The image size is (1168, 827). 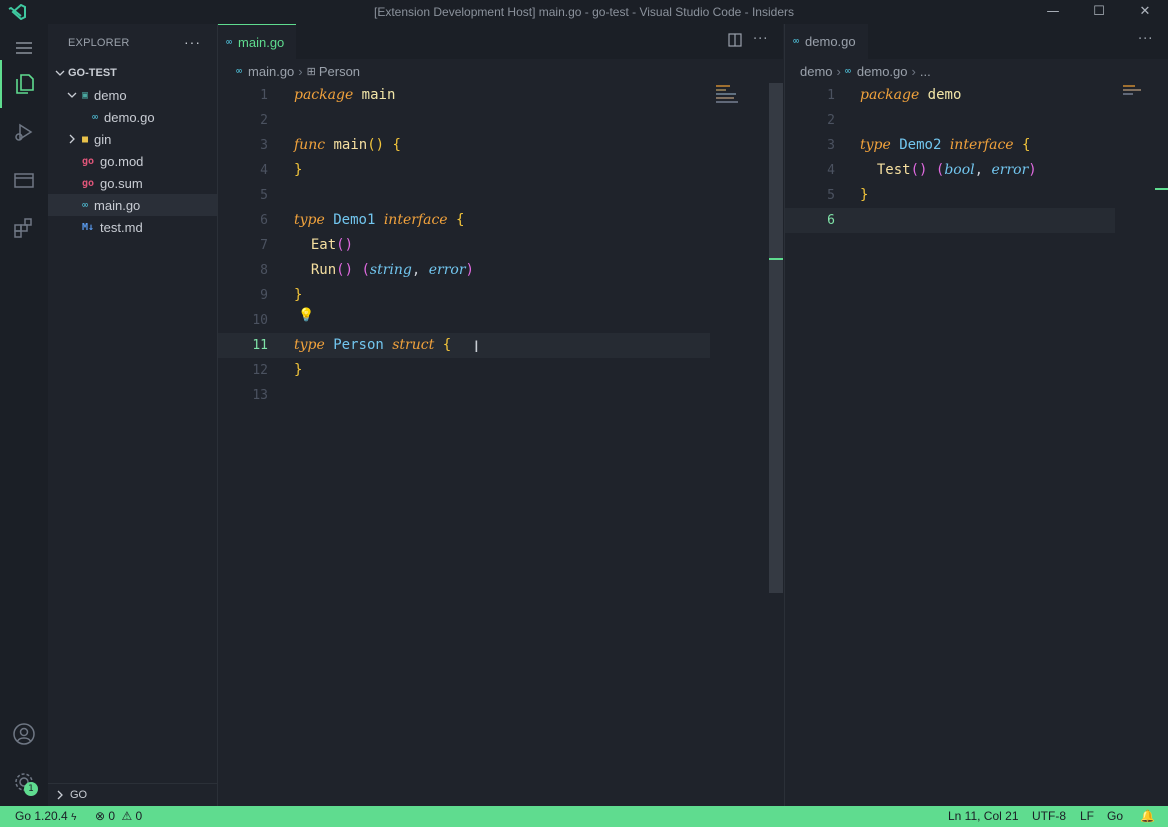 What do you see at coordinates (413, 345) in the screenshot?
I see `code-token: struct` at bounding box center [413, 345].